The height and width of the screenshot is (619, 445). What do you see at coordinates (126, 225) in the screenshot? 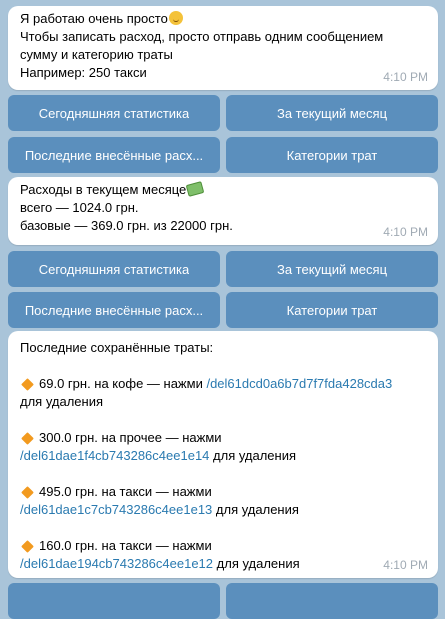
I see `message-text: базовые — 369.0 грн. из 22000 грн.` at bounding box center [126, 225].